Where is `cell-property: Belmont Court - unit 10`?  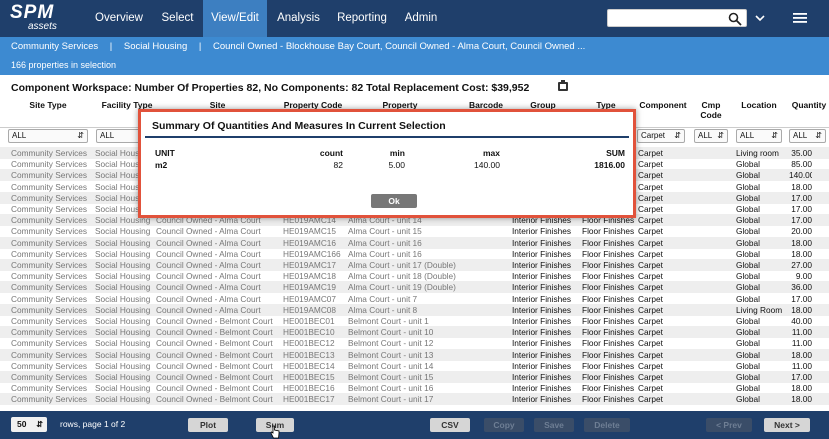 cell-property: Belmont Court - unit 10 is located at coordinates (391, 332).